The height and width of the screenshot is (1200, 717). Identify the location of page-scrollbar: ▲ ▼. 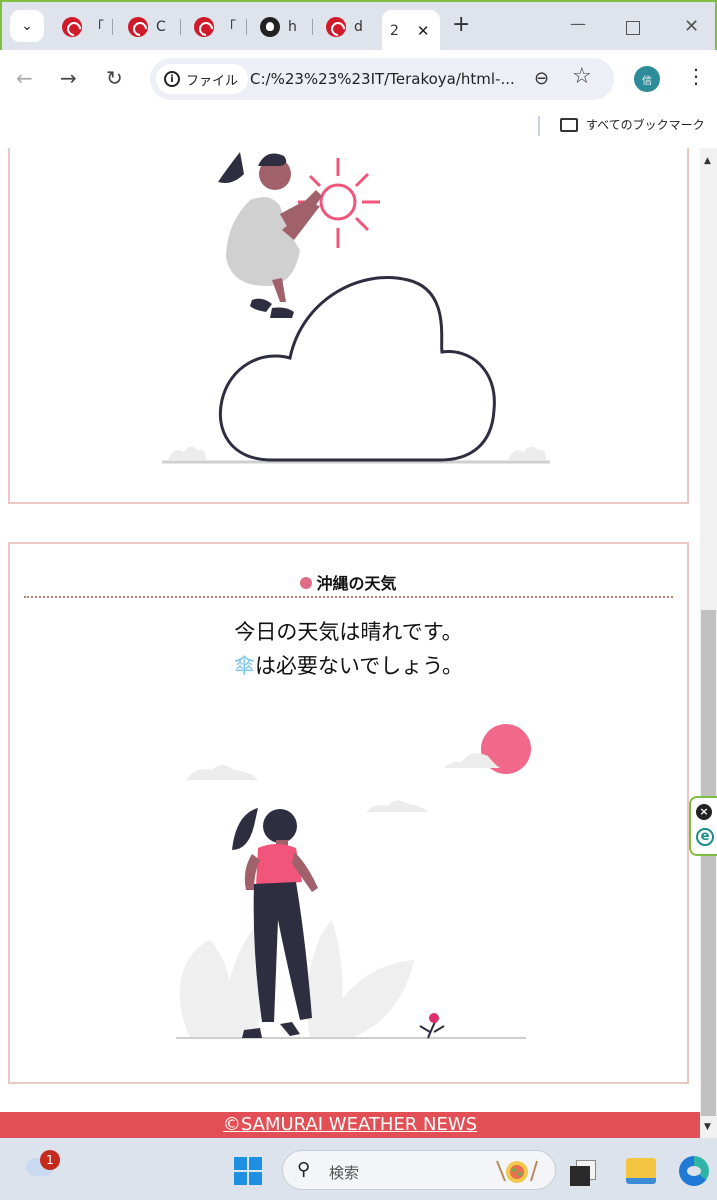
(708, 643).